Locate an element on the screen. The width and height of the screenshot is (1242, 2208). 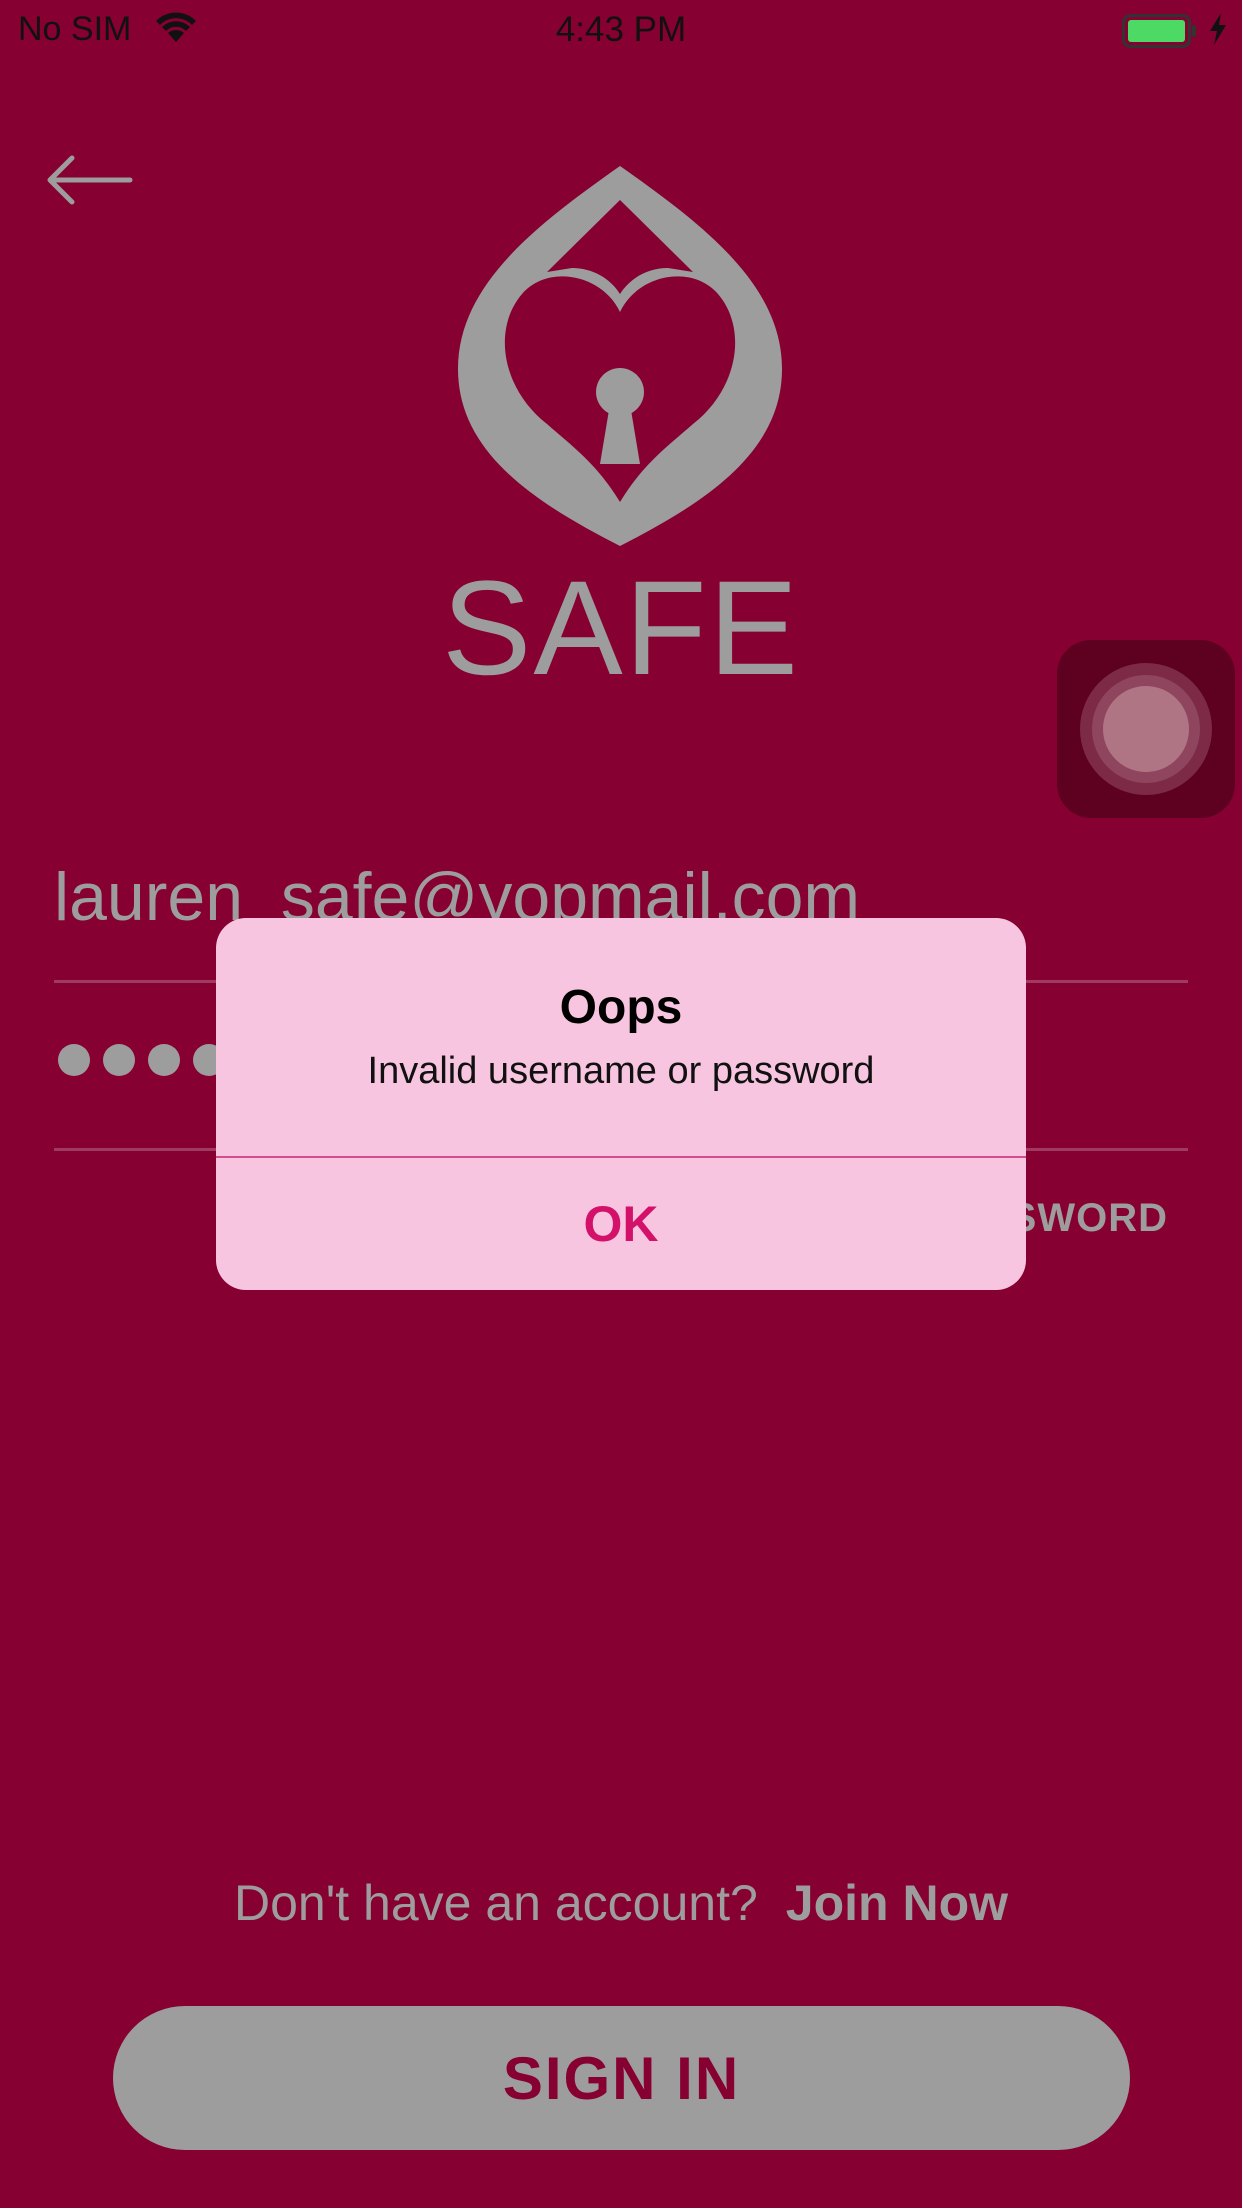
signup-row: Don't have an account? Join Now is located at coordinates (621, 1903).